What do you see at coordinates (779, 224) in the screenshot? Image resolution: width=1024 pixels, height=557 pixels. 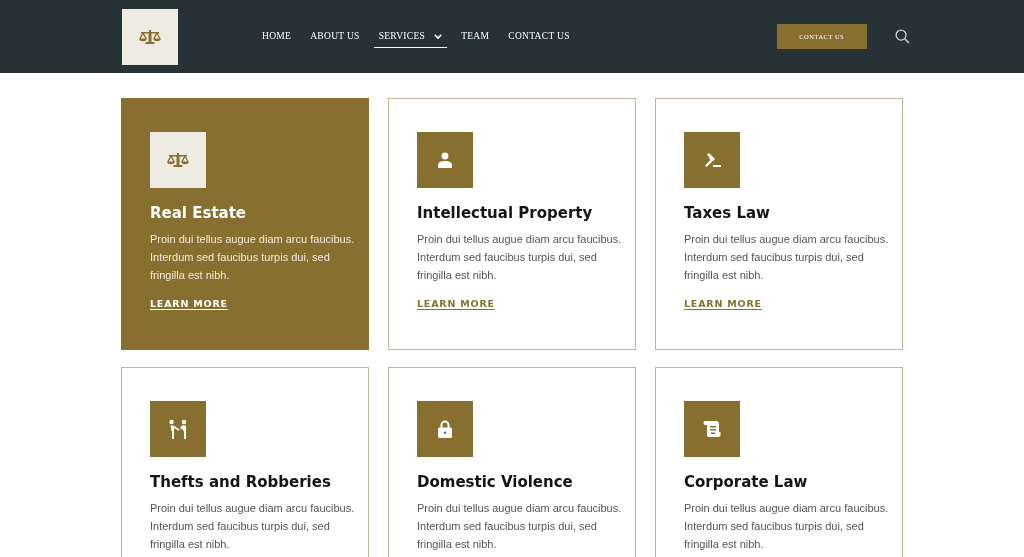 I see `service-card: Taxes Law Proin dui tellus augue diam arcu faucibus. Interdum sed faucibus turpis dui, sed fringilla est nibh. LEARN MORE` at bounding box center [779, 224].